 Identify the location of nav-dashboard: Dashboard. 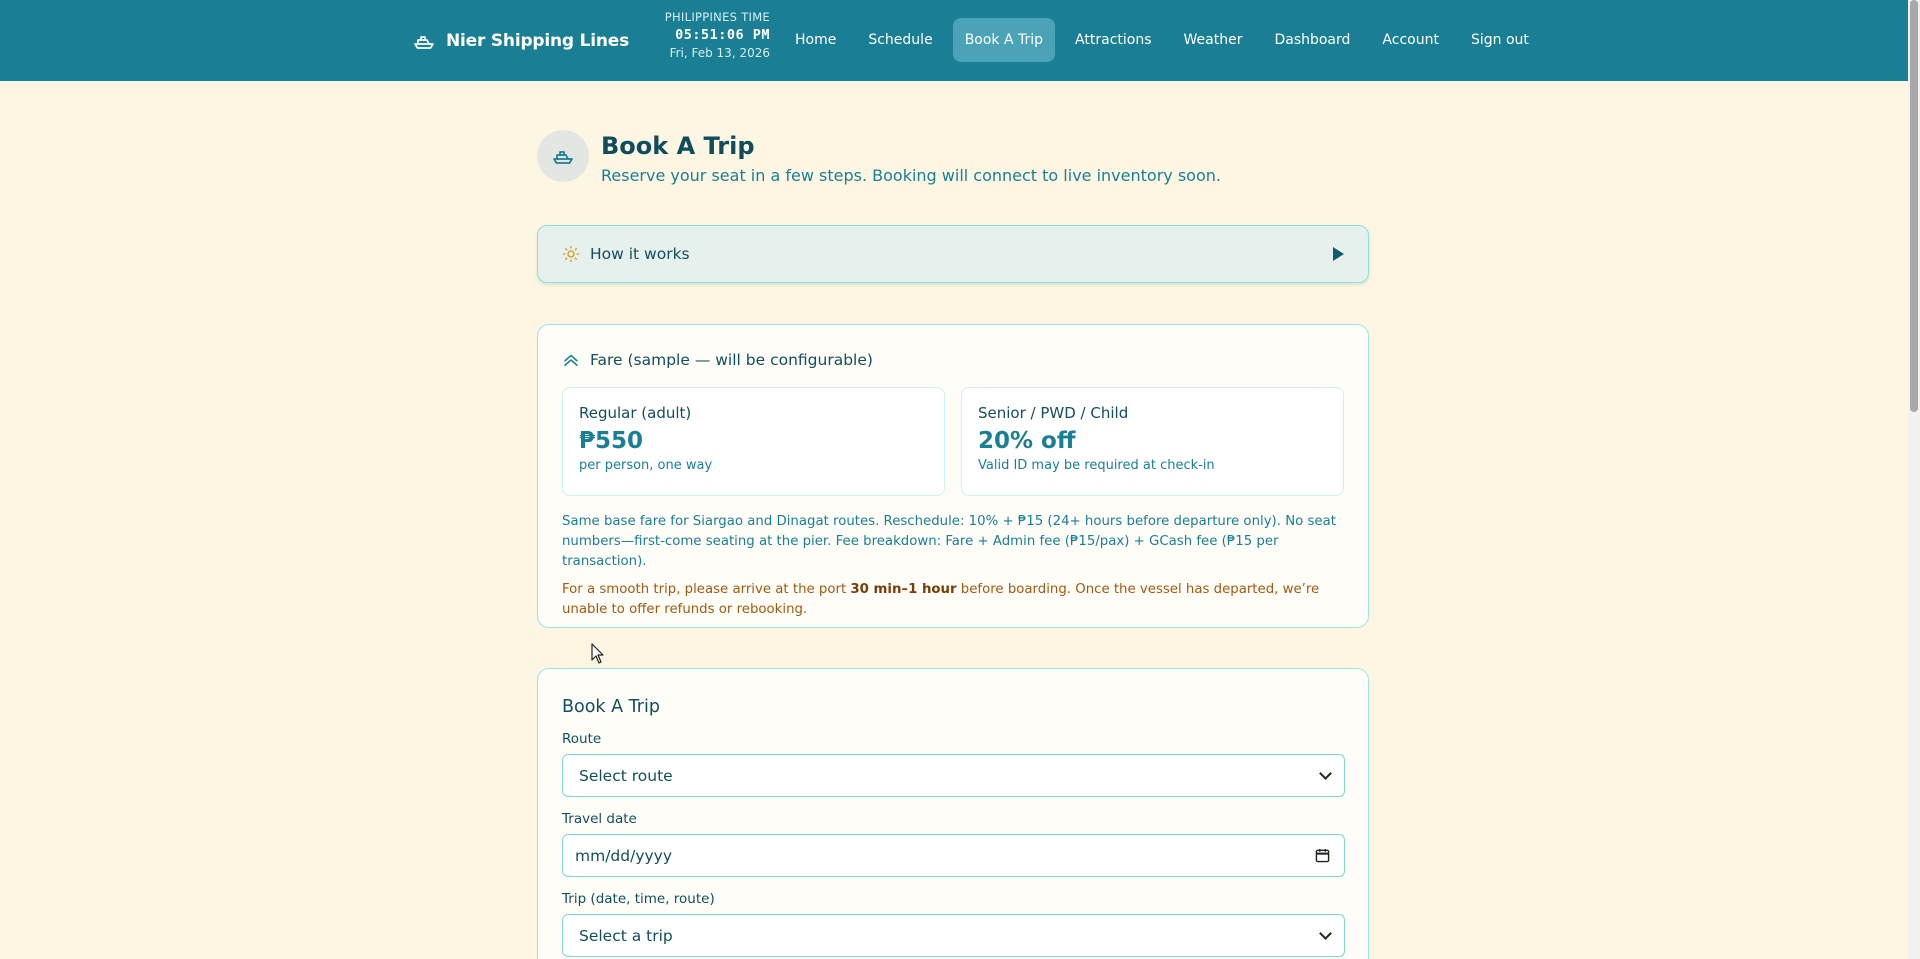
(1312, 40).